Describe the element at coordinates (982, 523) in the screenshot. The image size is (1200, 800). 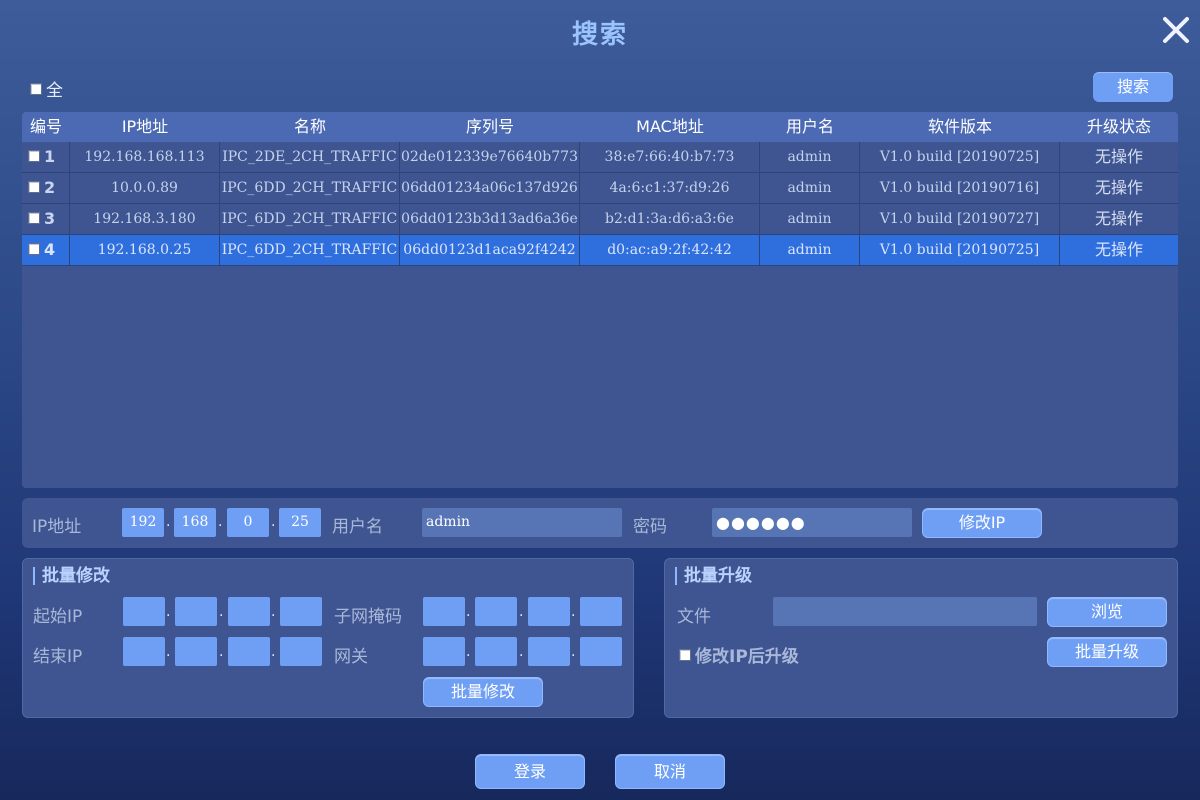
I see `modify-ip-button: 修改IP` at that location.